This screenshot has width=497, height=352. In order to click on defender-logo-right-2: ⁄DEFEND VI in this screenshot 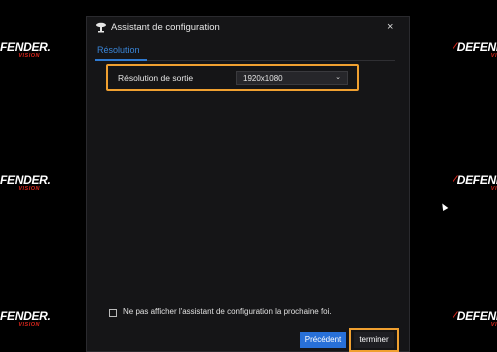, I will do `click(475, 183)`.